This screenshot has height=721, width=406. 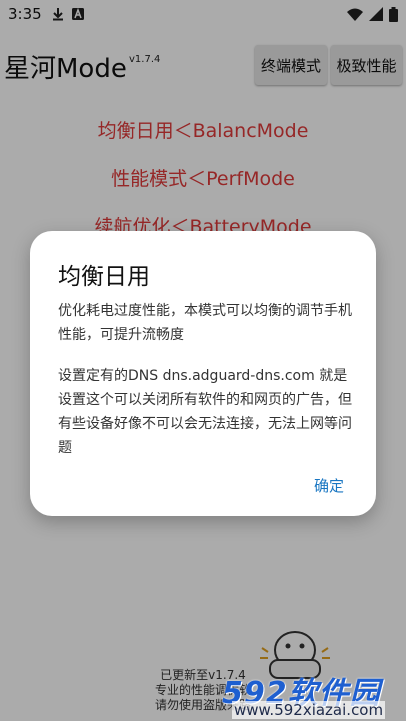 What do you see at coordinates (205, 323) in the screenshot?
I see `dialog-description: 优化耗电过度性能，本模式可以均衡的调节手机性能，可提升流畅度` at bounding box center [205, 323].